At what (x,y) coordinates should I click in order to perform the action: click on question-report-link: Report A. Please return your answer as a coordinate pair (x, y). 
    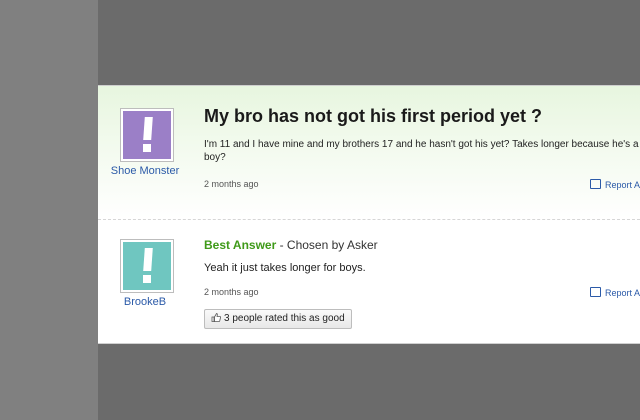
    Looking at the image, I should click on (615, 184).